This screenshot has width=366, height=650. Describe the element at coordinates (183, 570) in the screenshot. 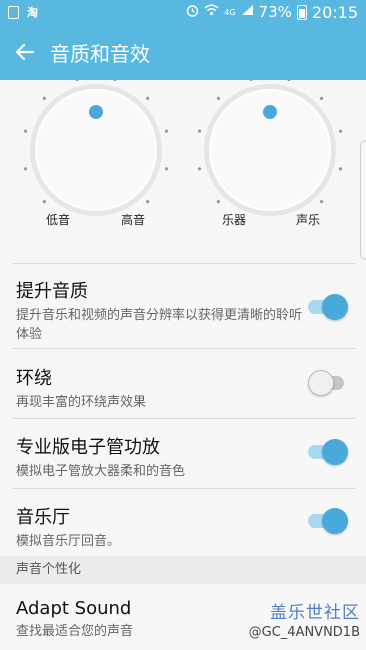

I see `section-header: 声音个性化` at that location.